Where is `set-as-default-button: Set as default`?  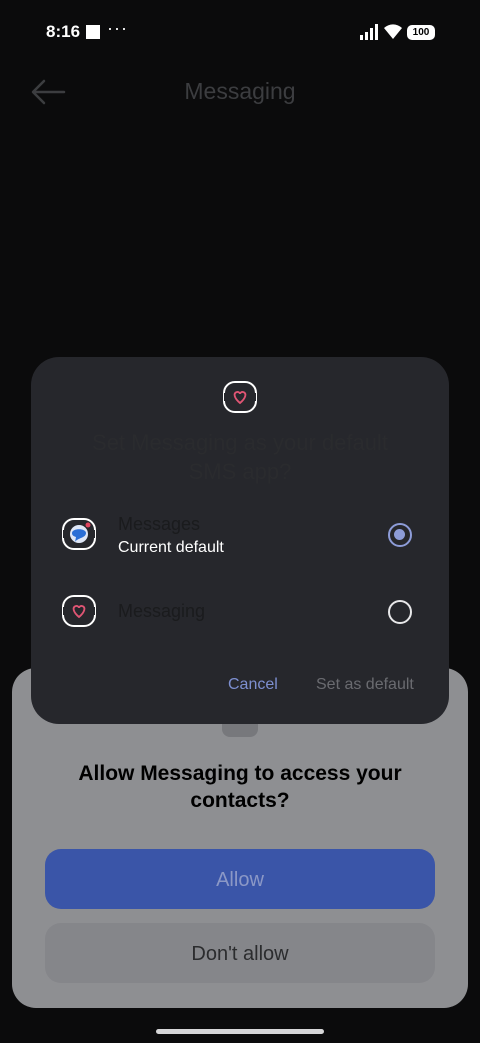
set-as-default-button: Set as default is located at coordinates (365, 685).